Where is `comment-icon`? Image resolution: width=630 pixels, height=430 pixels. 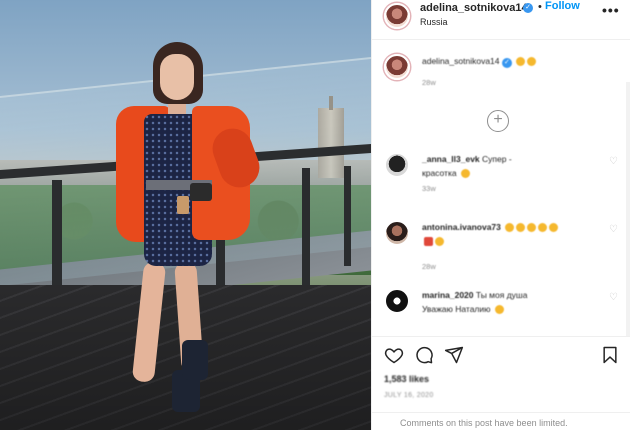
comment-icon is located at coordinates (424, 355).